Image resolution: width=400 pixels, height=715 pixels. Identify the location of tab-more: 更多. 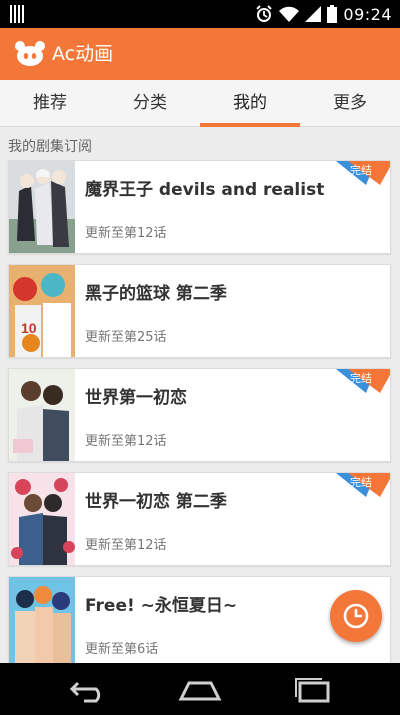
(350, 103).